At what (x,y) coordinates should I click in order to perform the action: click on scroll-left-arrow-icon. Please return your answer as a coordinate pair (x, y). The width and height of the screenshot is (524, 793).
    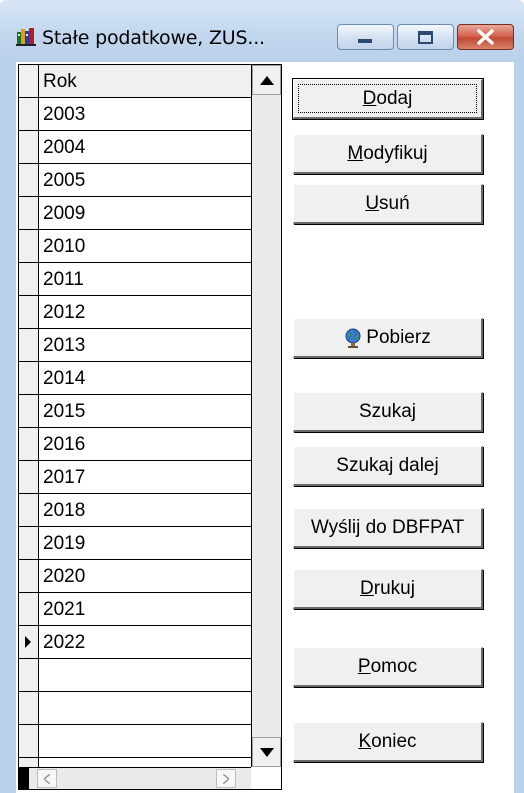
    Looking at the image, I should click on (47, 778).